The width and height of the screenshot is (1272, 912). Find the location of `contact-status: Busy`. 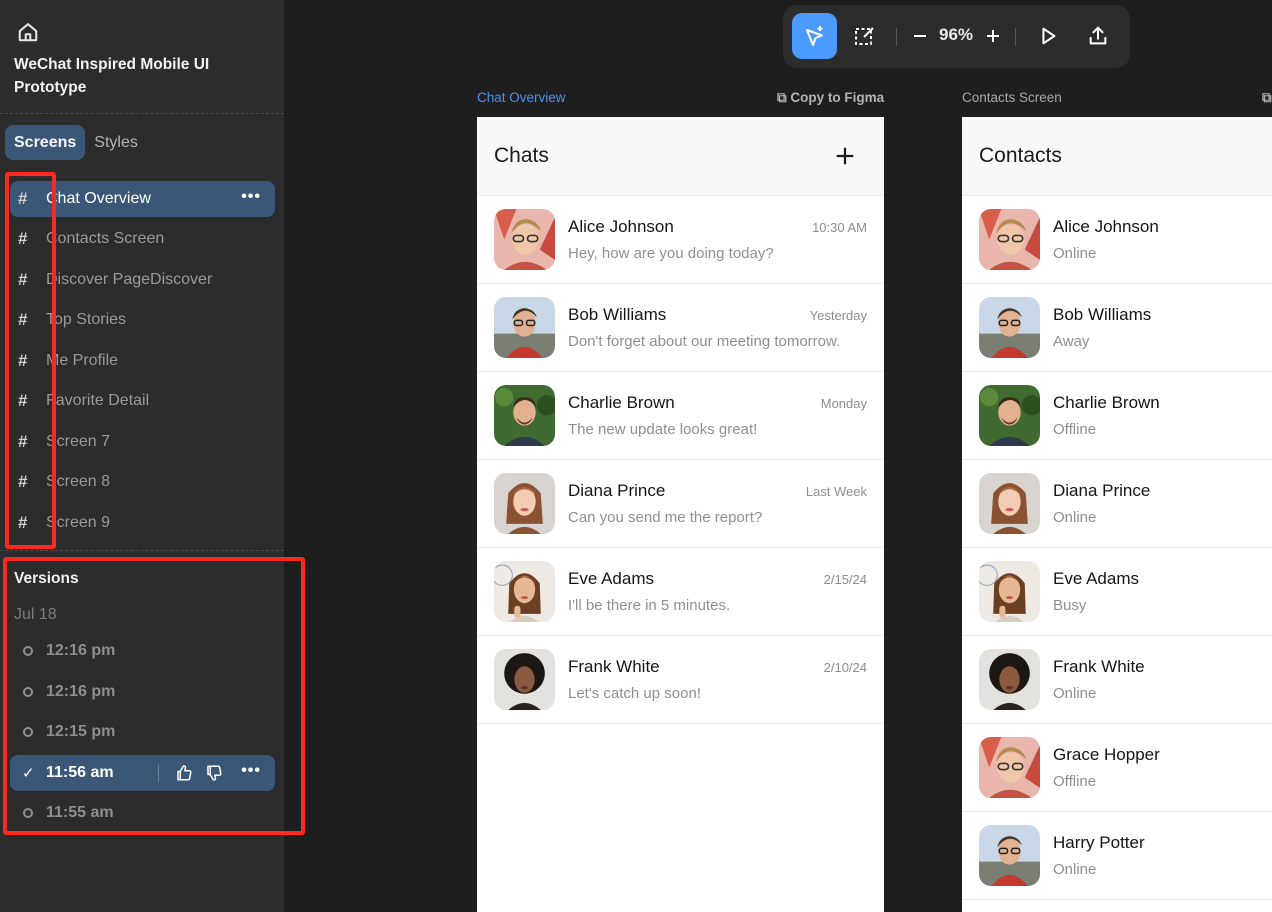

contact-status: Busy is located at coordinates (1070, 605).